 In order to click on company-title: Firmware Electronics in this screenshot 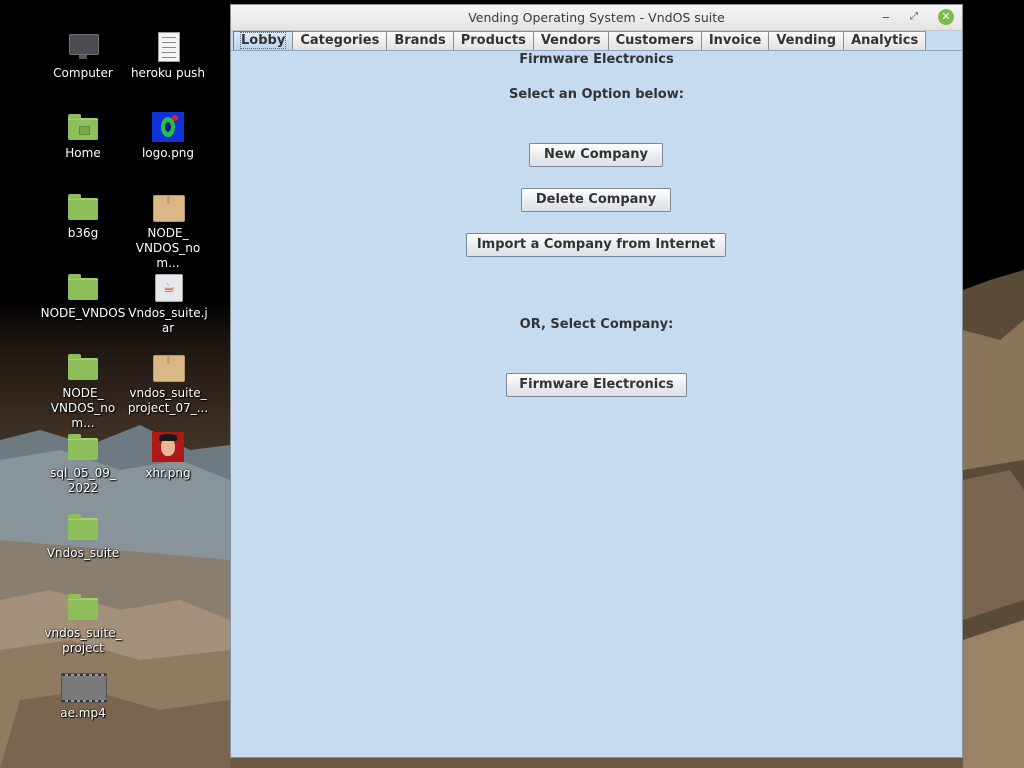, I will do `click(596, 59)`.